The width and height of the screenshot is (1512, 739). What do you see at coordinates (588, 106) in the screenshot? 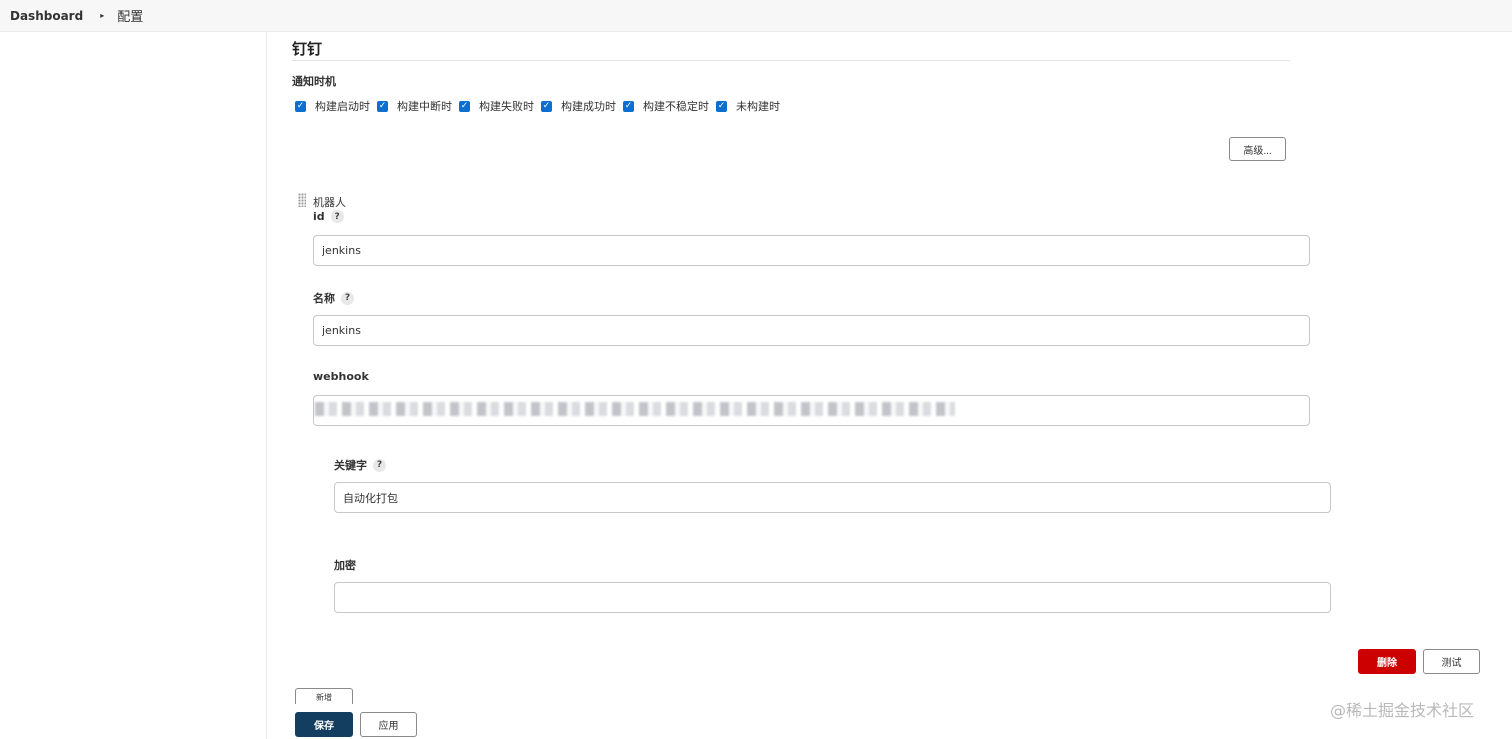
I see `notify-option-label: 构建成功时` at bounding box center [588, 106].